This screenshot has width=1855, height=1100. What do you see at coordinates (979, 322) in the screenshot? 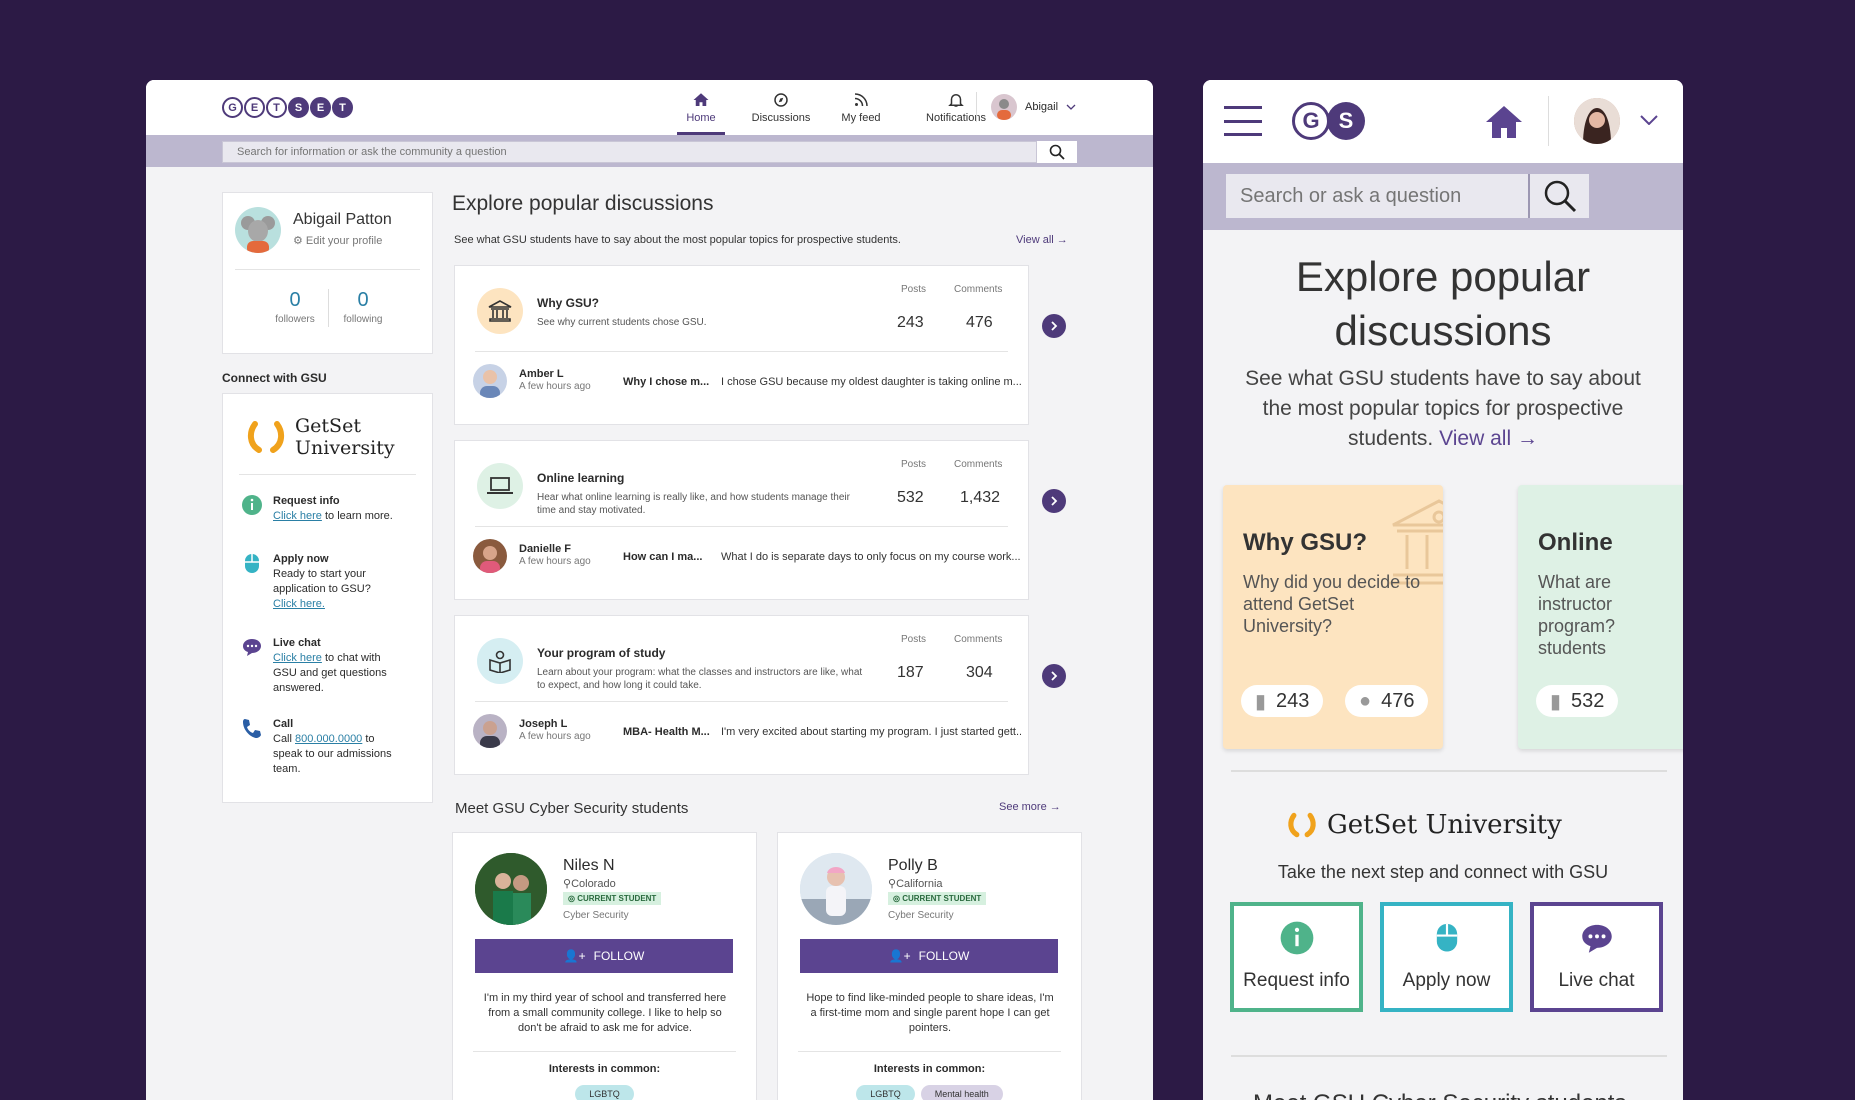
I see `comments-count: 476` at bounding box center [979, 322].